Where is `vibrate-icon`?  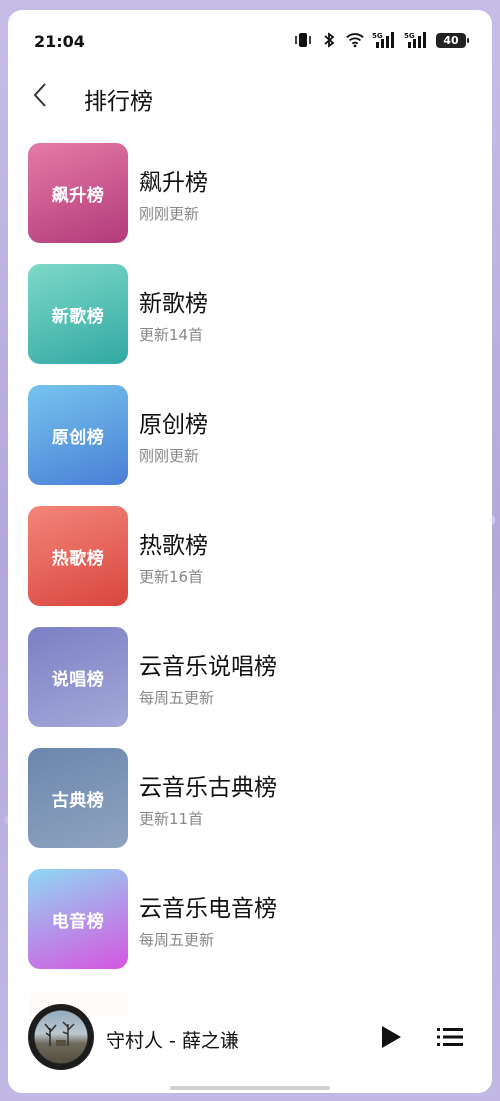 vibrate-icon is located at coordinates (303, 40).